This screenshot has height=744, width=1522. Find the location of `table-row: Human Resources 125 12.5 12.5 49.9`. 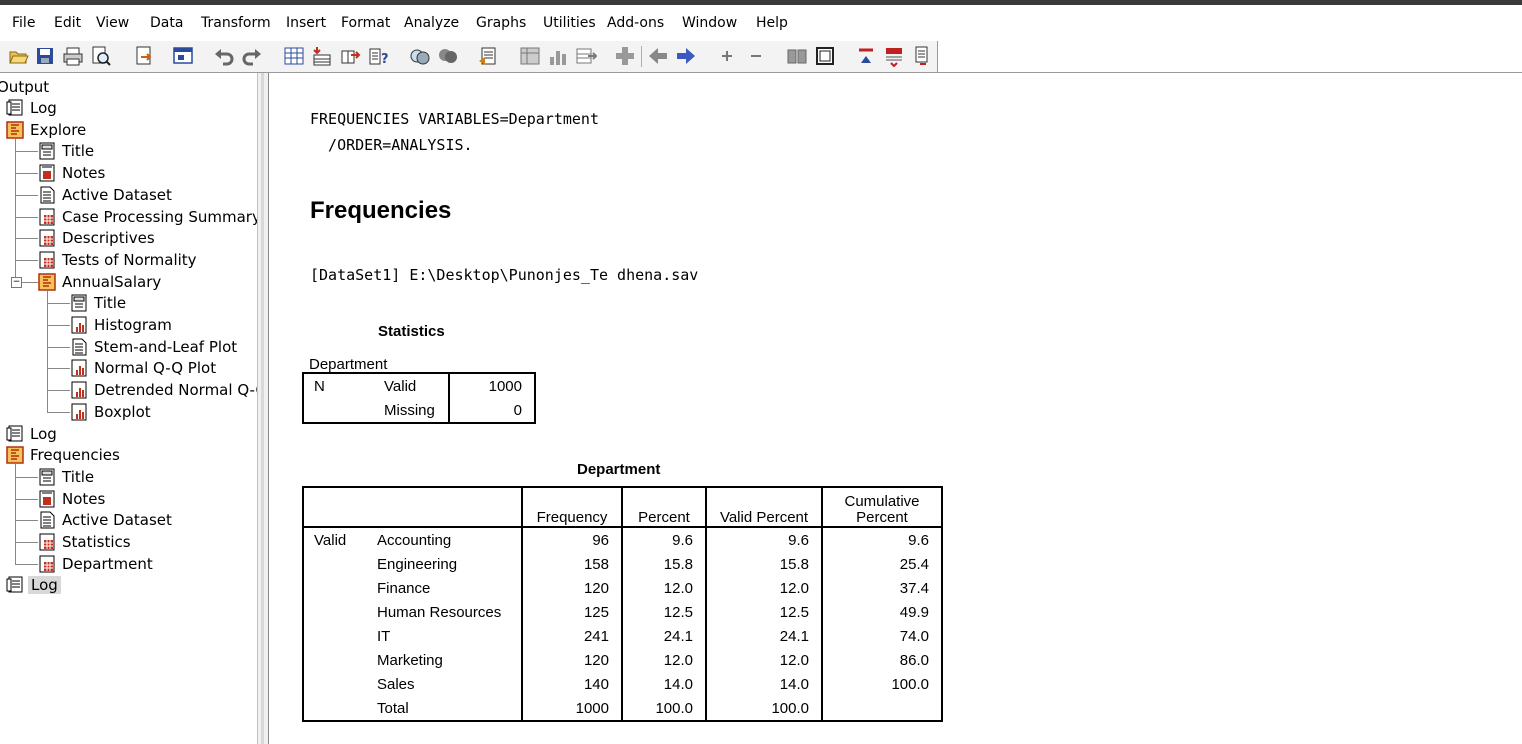

table-row: Human Resources 125 12.5 12.5 49.9 is located at coordinates (622, 612).